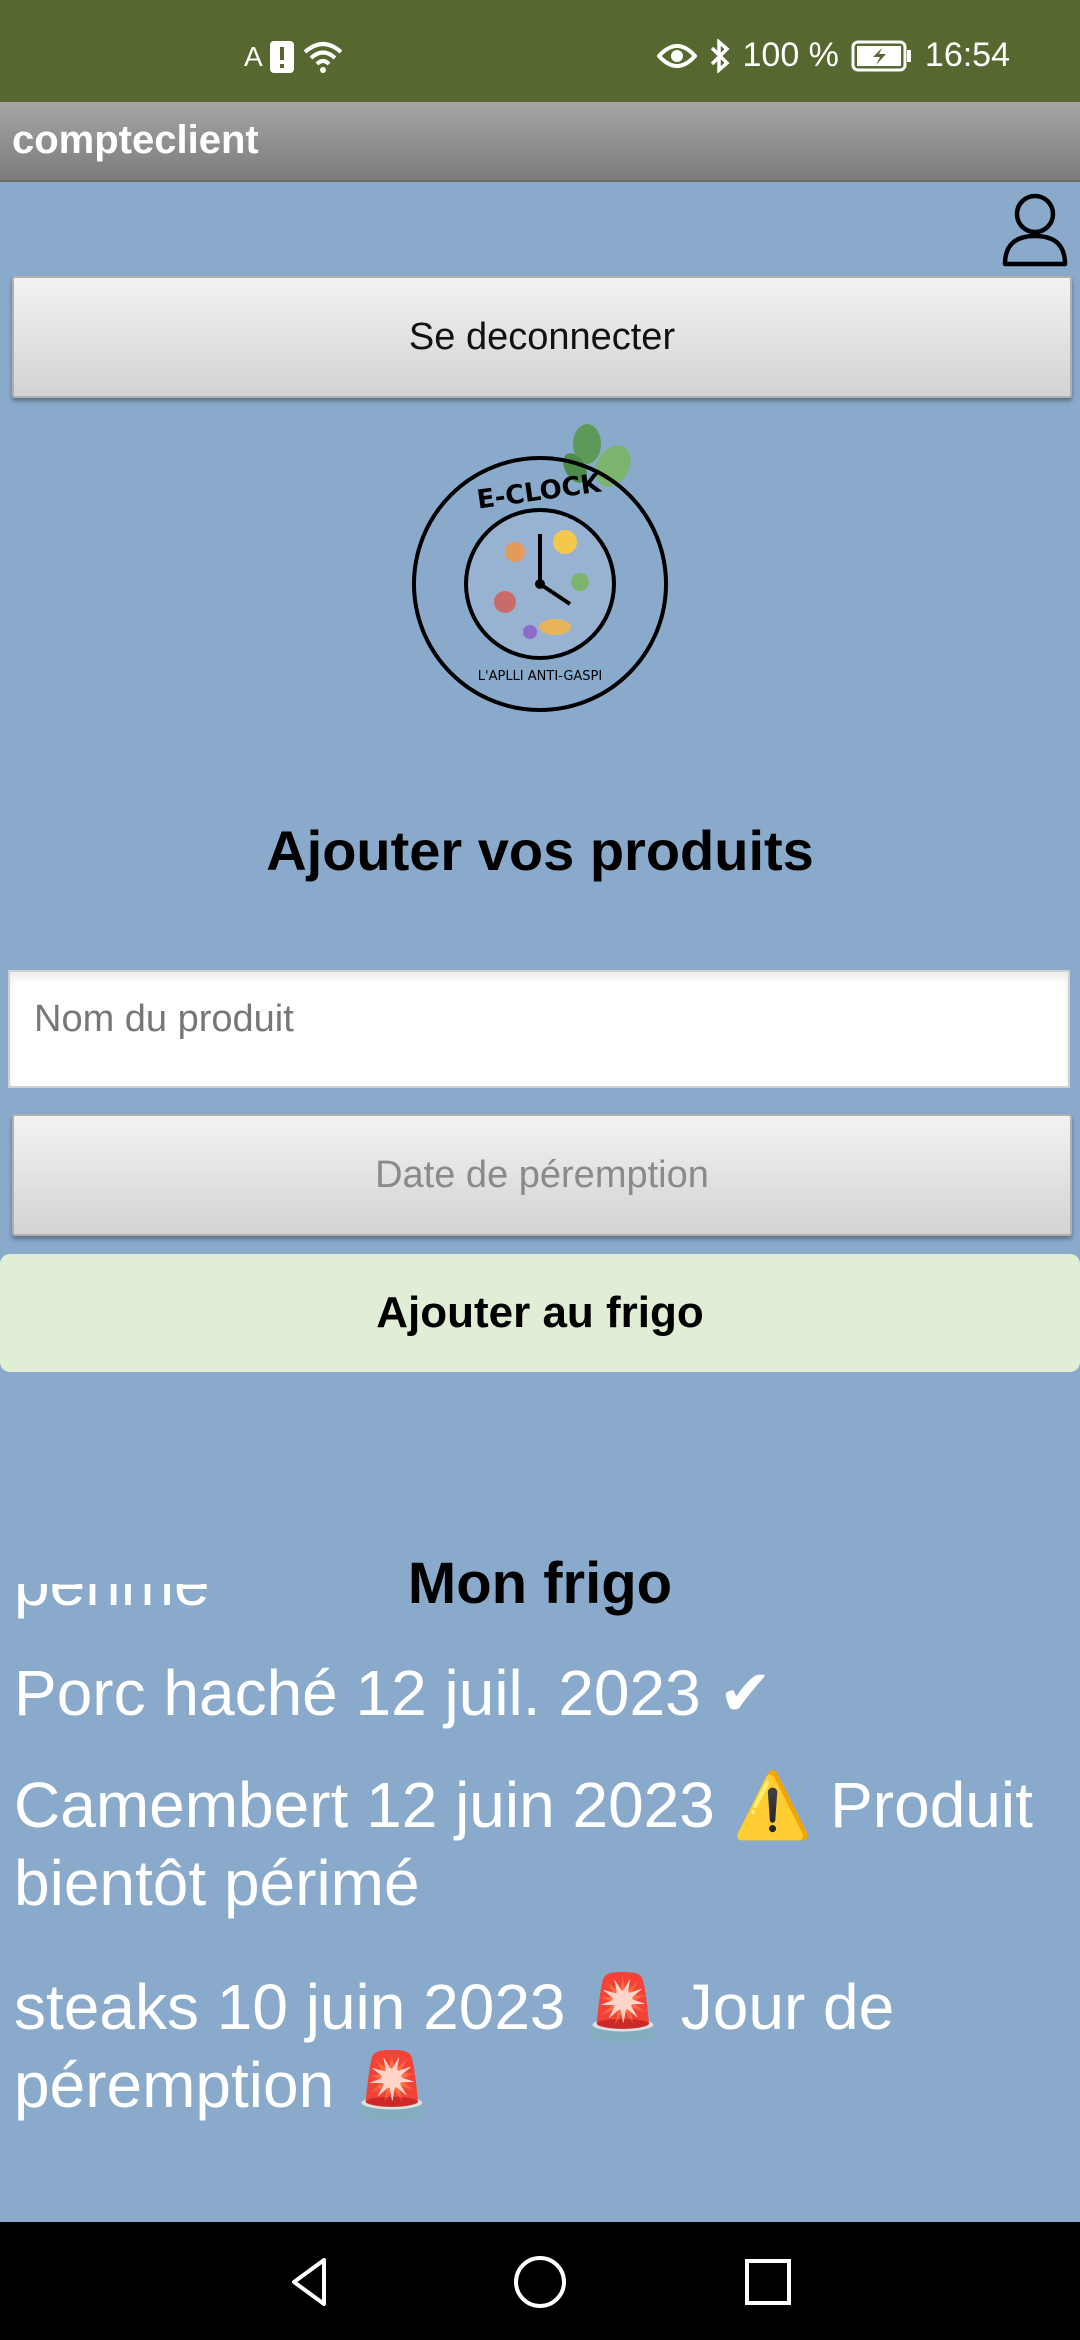 Image resolution: width=1080 pixels, height=2340 pixels. I want to click on product-name-placeholder: Nom du produit, so click(164, 1019).